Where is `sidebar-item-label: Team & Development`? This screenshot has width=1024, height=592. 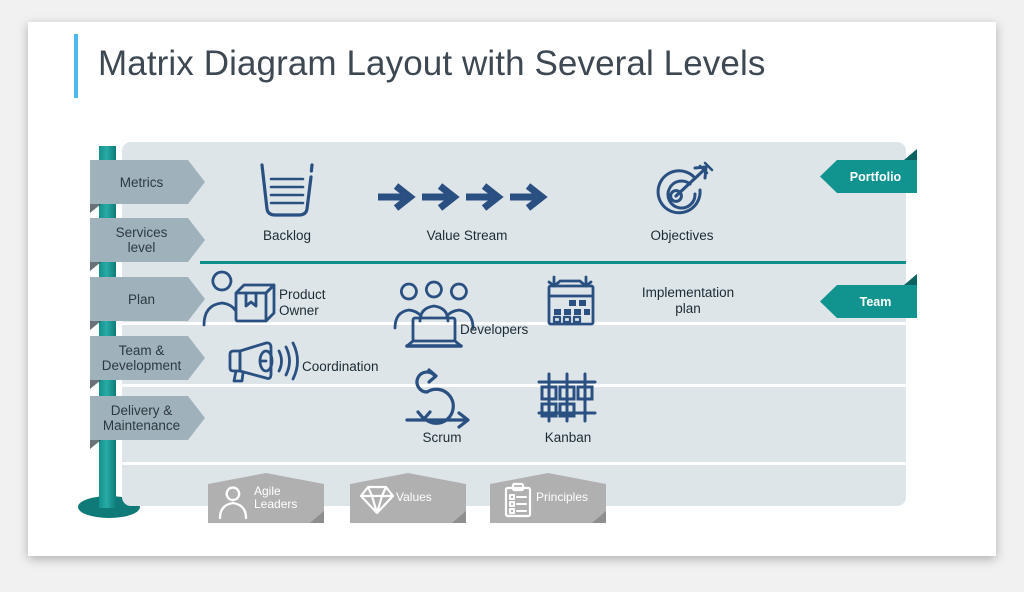 sidebar-item-label: Team & Development is located at coordinates (141, 358).